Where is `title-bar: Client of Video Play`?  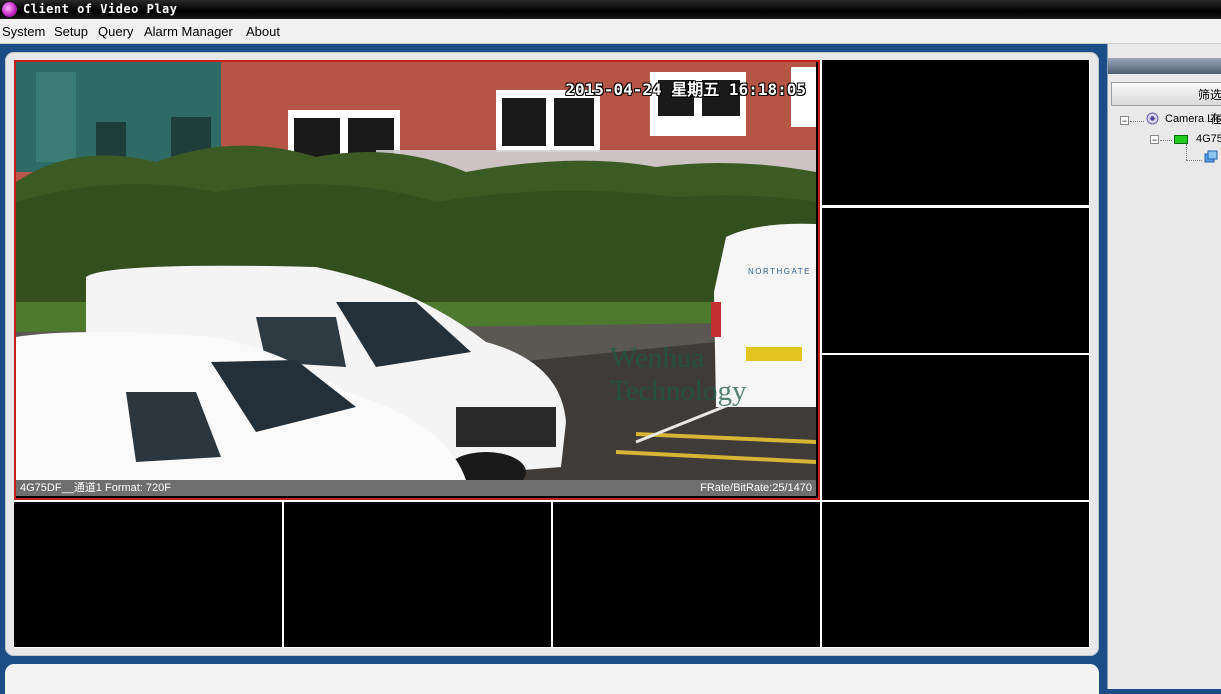
title-bar: Client of Video Play is located at coordinates (610, 9).